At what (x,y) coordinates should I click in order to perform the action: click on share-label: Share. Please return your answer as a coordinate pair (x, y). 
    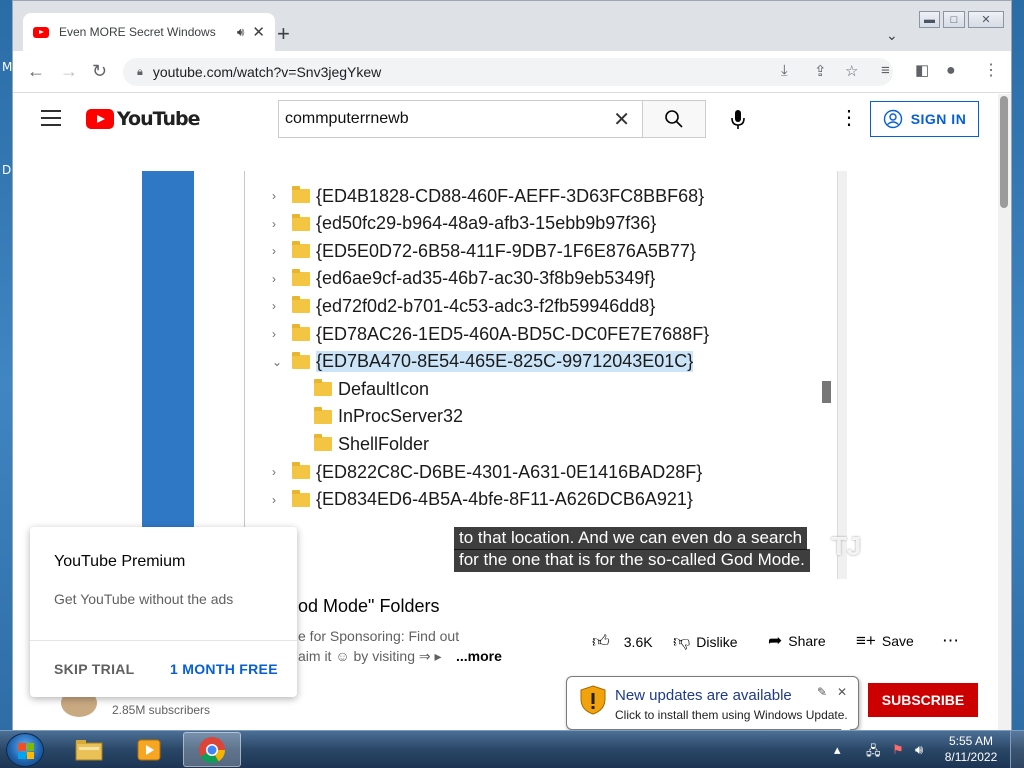
    Looking at the image, I should click on (807, 641).